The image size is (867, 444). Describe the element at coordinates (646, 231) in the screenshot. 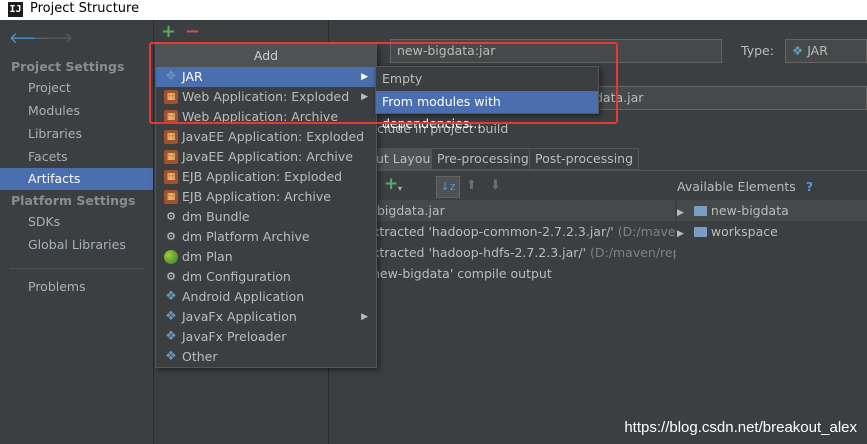

I see `tree-row-path: (D:/maven/re` at that location.